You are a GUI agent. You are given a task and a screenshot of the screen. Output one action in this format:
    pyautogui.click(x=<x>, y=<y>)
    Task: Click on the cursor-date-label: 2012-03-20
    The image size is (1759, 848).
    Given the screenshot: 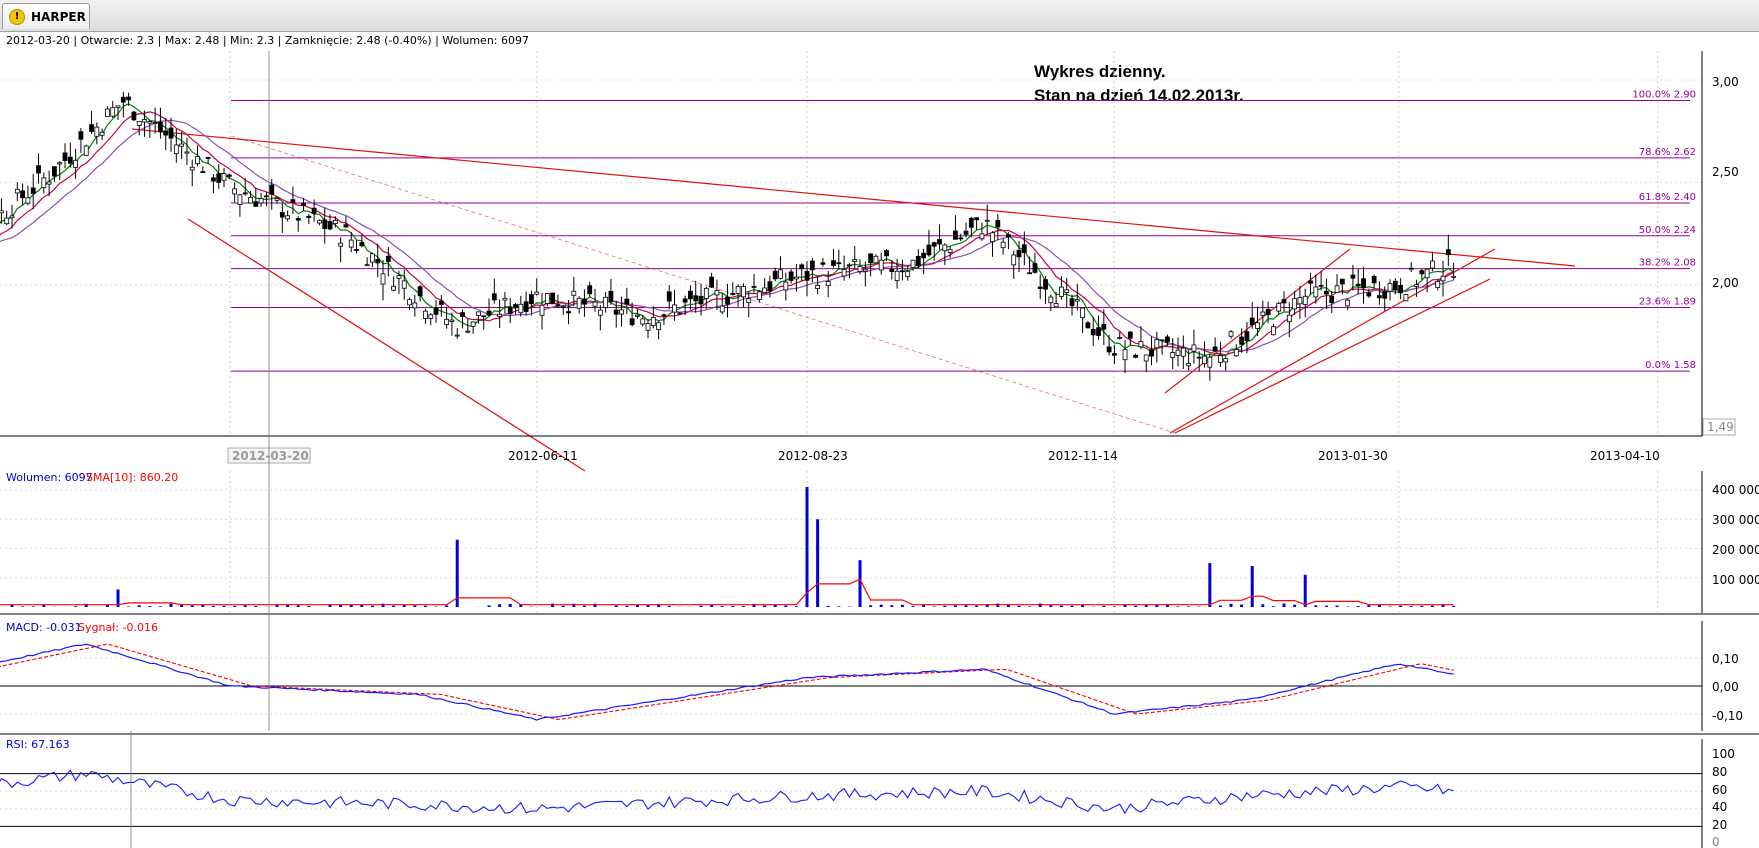 What is the action you would take?
    pyautogui.click(x=270, y=456)
    